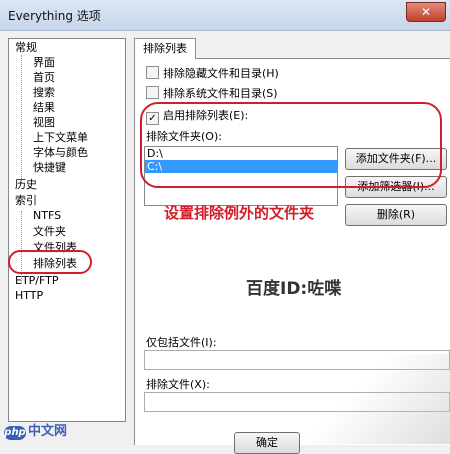 The image size is (450, 454). I want to click on annotation-note: 设置排除例外的文件夹, so click(239, 213).